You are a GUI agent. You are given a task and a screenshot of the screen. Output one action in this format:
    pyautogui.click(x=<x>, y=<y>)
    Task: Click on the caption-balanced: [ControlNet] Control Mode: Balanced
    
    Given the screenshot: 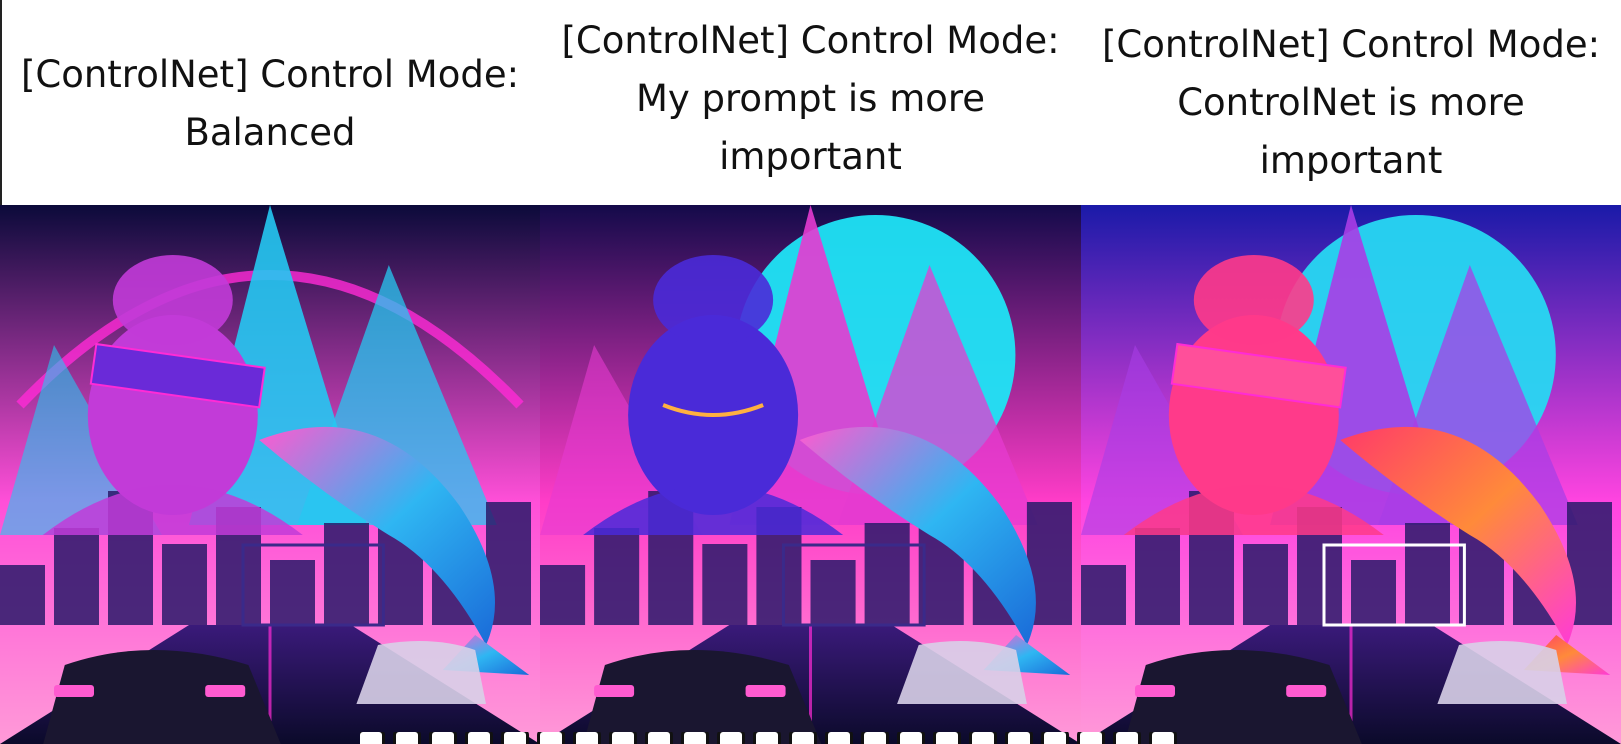 What is the action you would take?
    pyautogui.click(x=270, y=102)
    